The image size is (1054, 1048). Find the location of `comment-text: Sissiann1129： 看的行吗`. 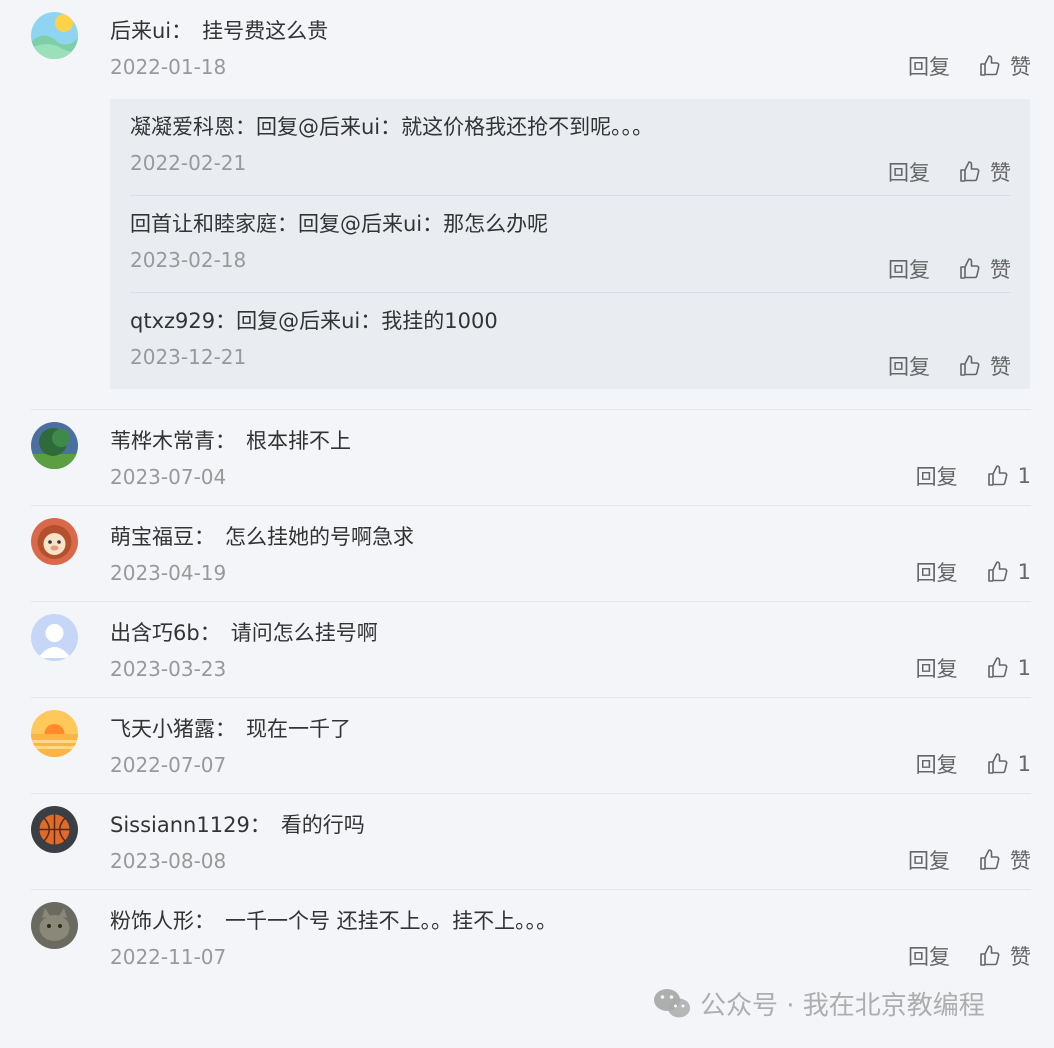

comment-text: Sissiann1129： 看的行吗 is located at coordinates (237, 825).